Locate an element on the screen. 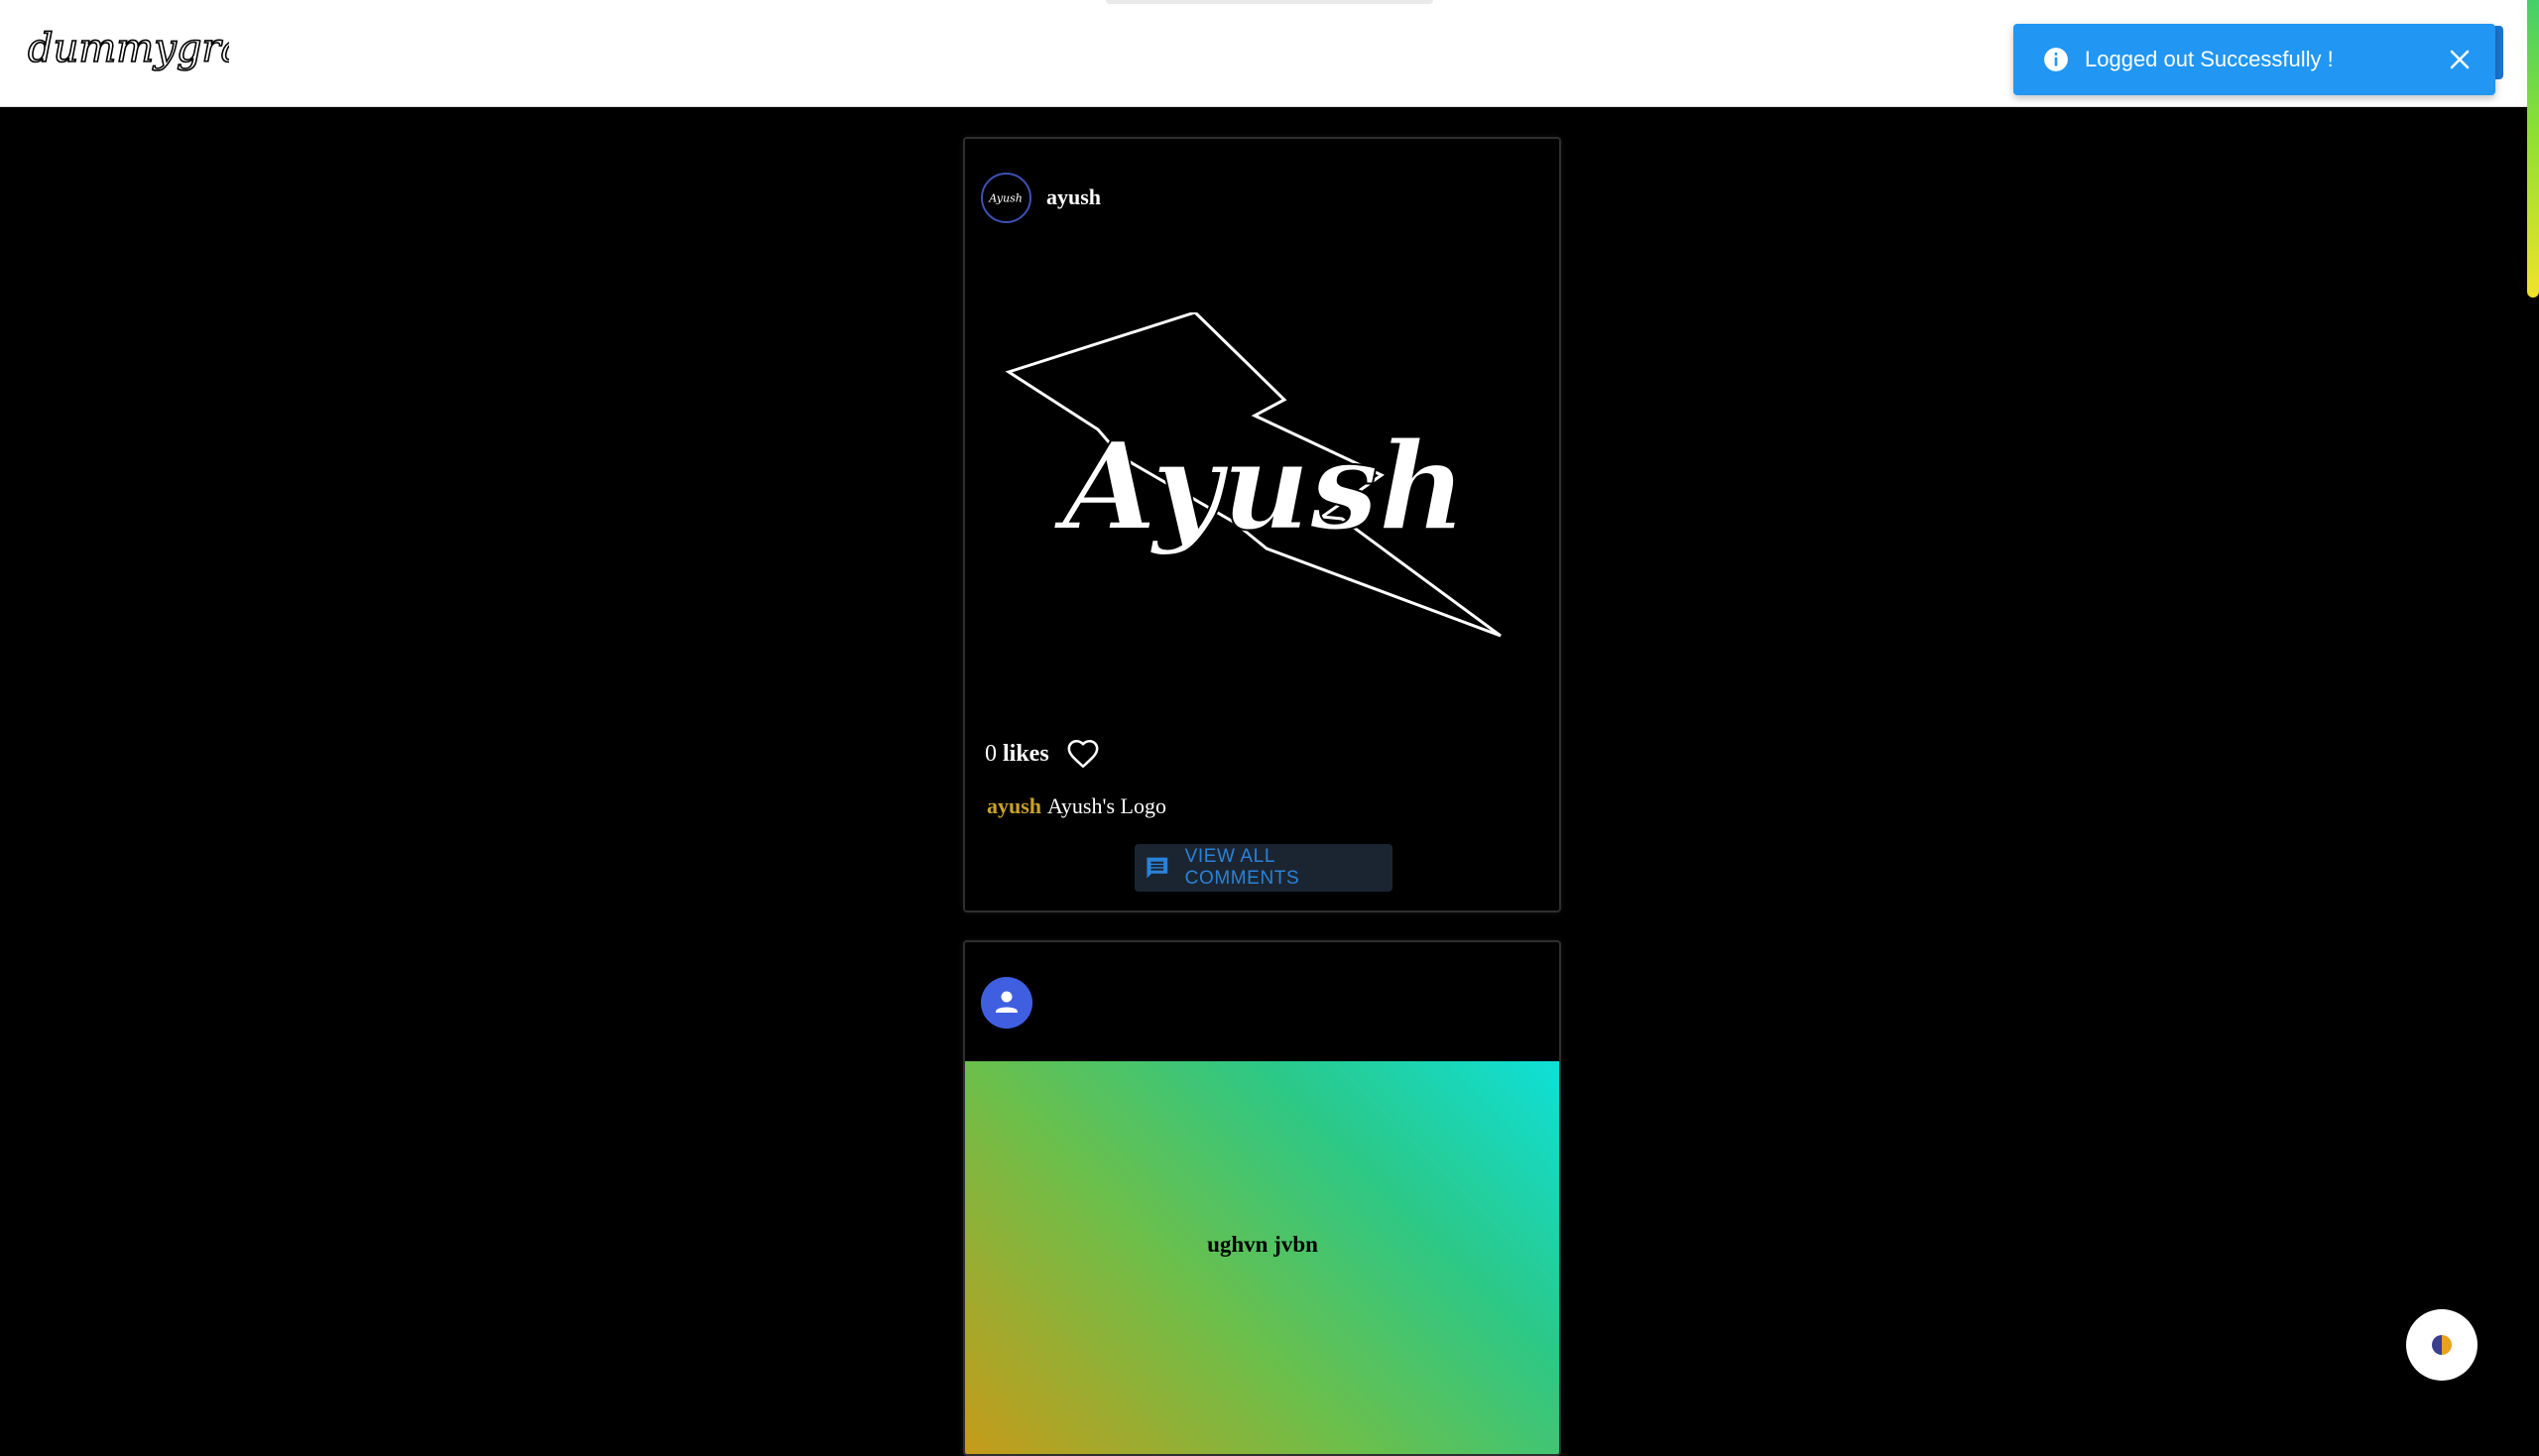 Image resolution: width=2539 pixels, height=1456 pixels. toast-notification: Logged out Successfully ! is located at coordinates (2254, 59).